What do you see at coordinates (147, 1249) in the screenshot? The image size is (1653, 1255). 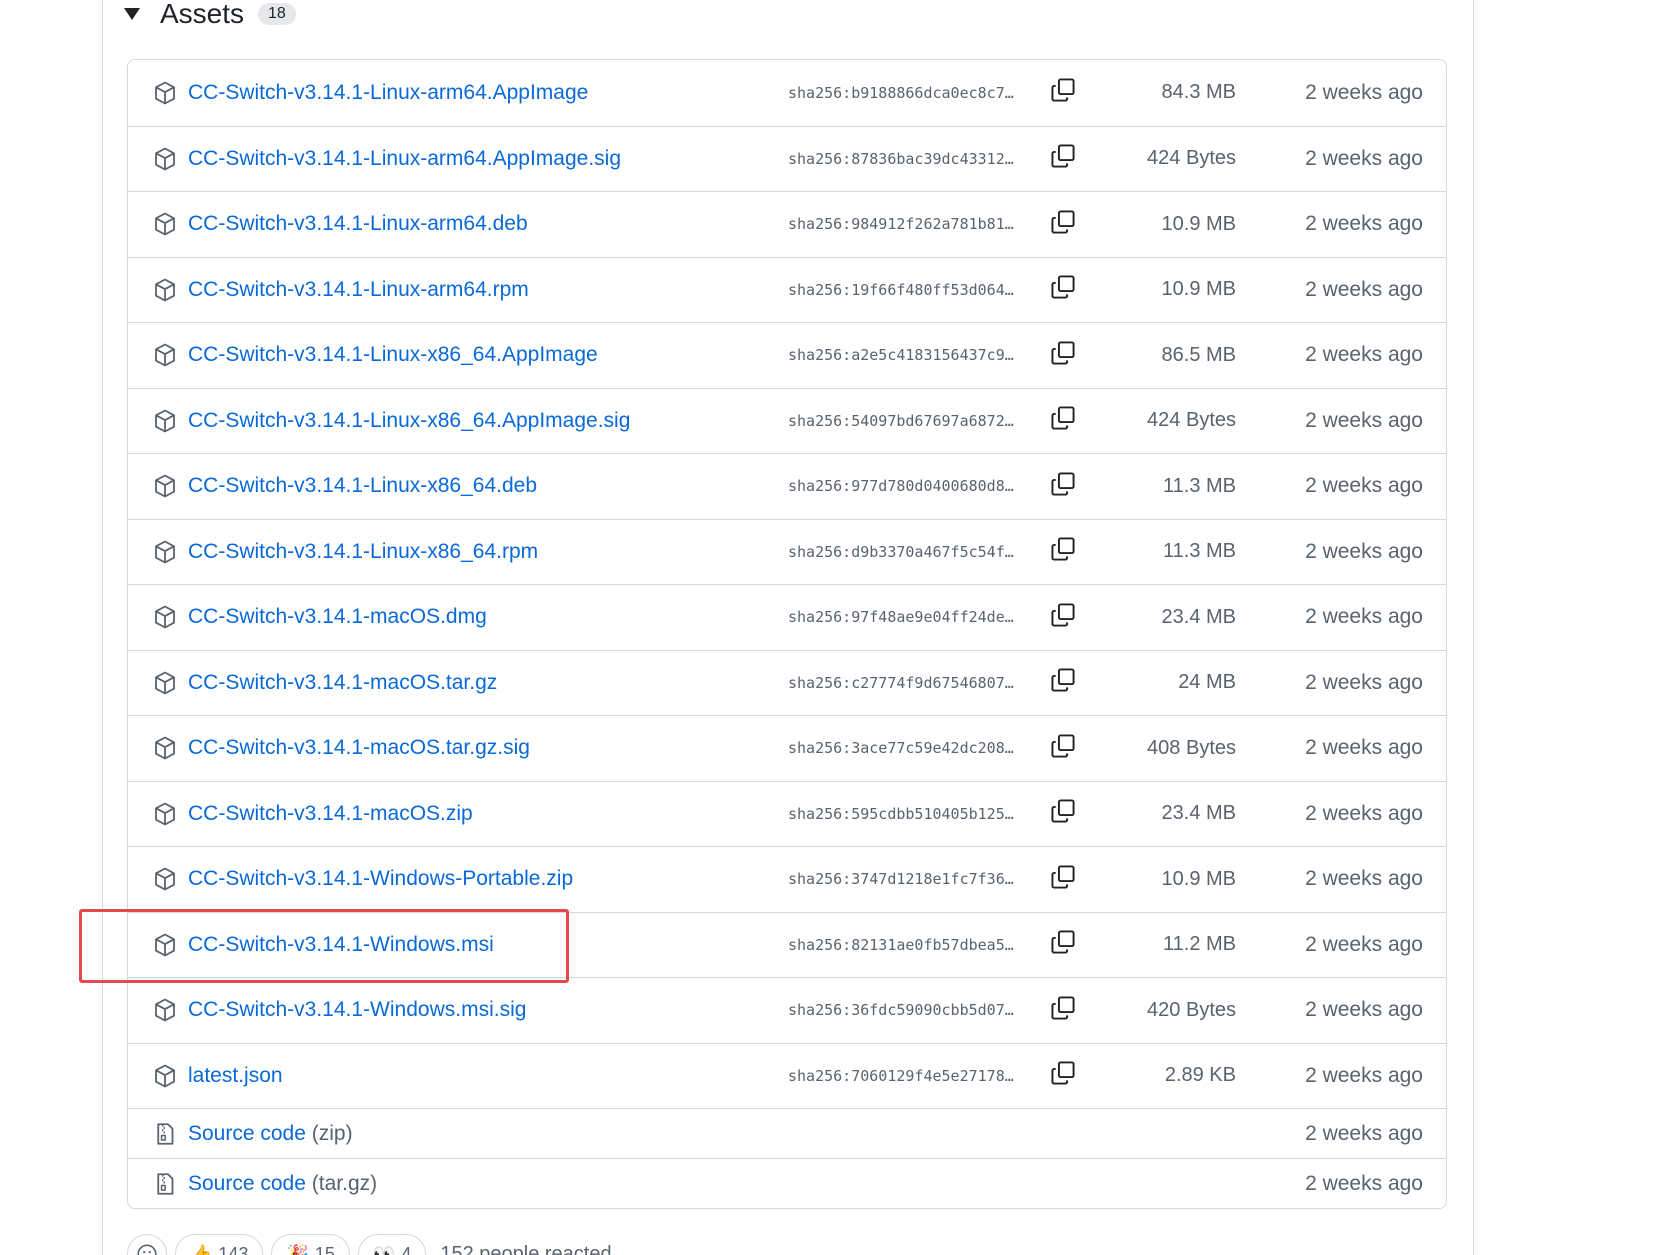 I see `smiley-icon` at bounding box center [147, 1249].